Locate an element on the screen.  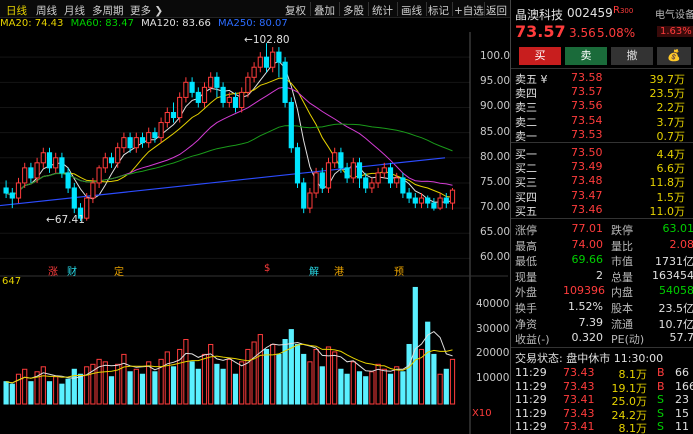
market-badge: R300 is located at coordinates (623, 10).